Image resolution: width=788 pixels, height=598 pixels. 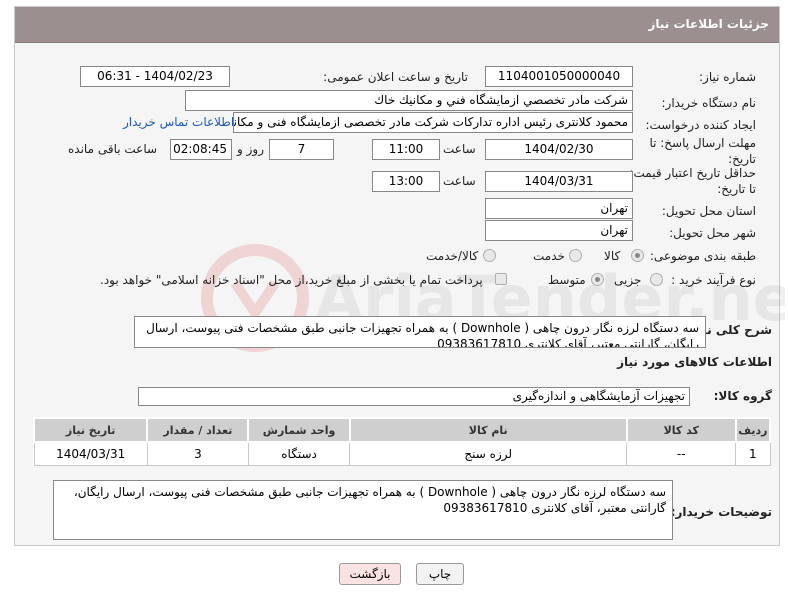 What do you see at coordinates (712, 233) in the screenshot?
I see `city-label: شهر محل تحویل:` at bounding box center [712, 233].